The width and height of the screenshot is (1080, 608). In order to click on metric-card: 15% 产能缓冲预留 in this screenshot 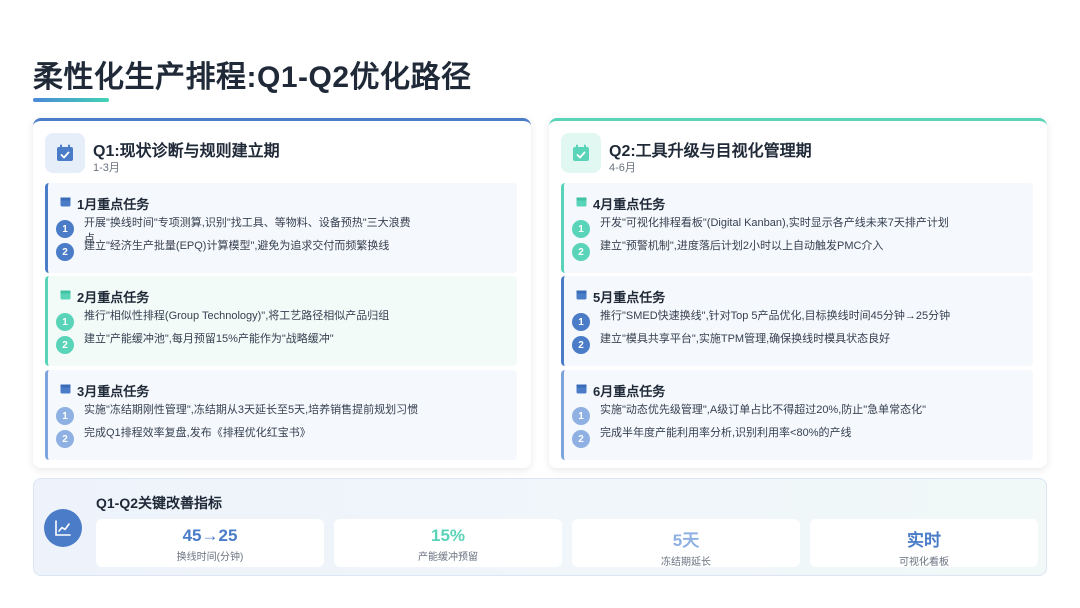, I will do `click(448, 543)`.